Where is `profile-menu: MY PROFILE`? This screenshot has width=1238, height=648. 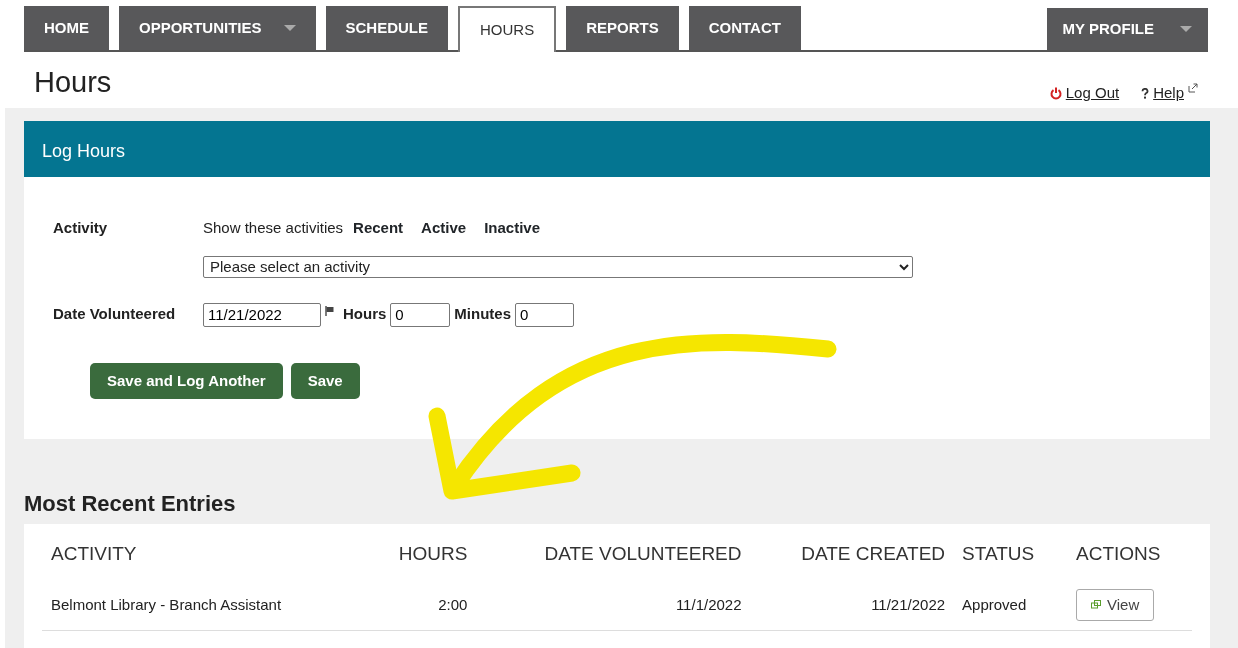
profile-menu: MY PROFILE is located at coordinates (1127, 29).